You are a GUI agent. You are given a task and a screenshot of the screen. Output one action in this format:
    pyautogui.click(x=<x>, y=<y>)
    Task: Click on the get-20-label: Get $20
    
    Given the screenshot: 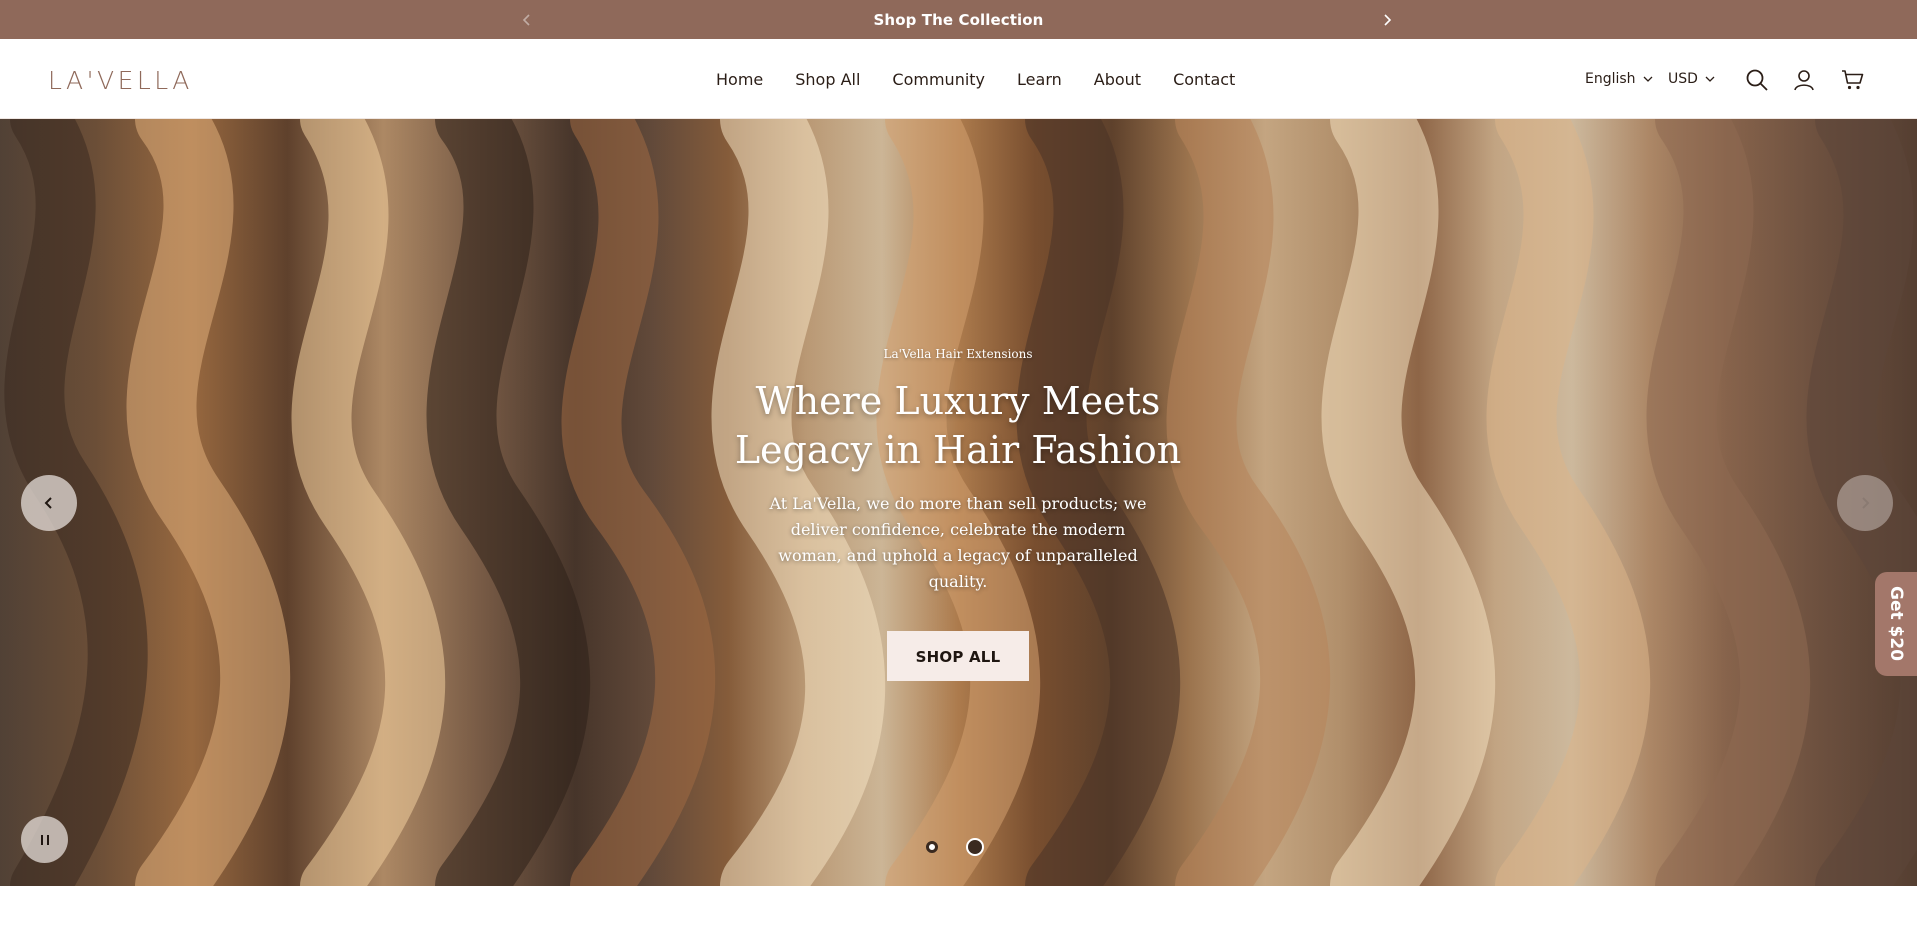 What is the action you would take?
    pyautogui.click(x=1896, y=624)
    